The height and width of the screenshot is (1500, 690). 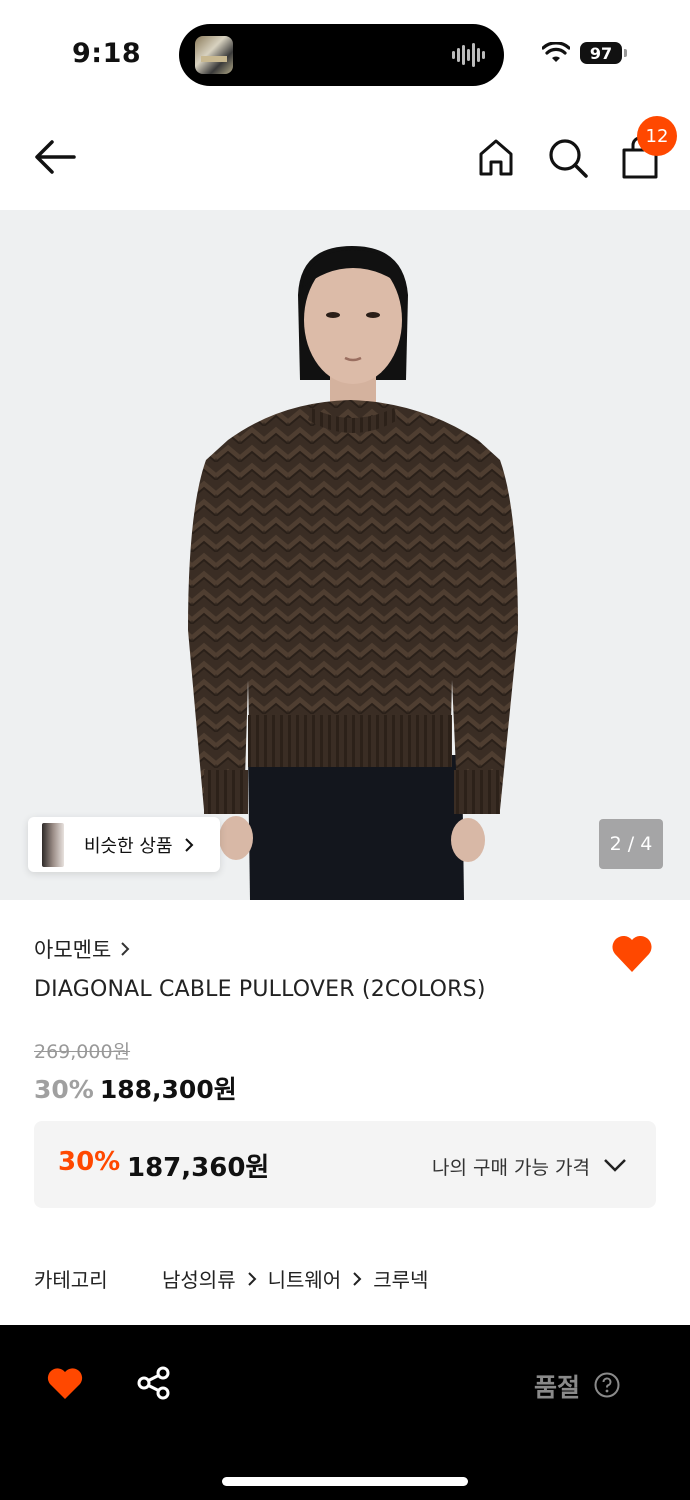 What do you see at coordinates (168, 1089) in the screenshot?
I see `sale-price: 188,300원` at bounding box center [168, 1089].